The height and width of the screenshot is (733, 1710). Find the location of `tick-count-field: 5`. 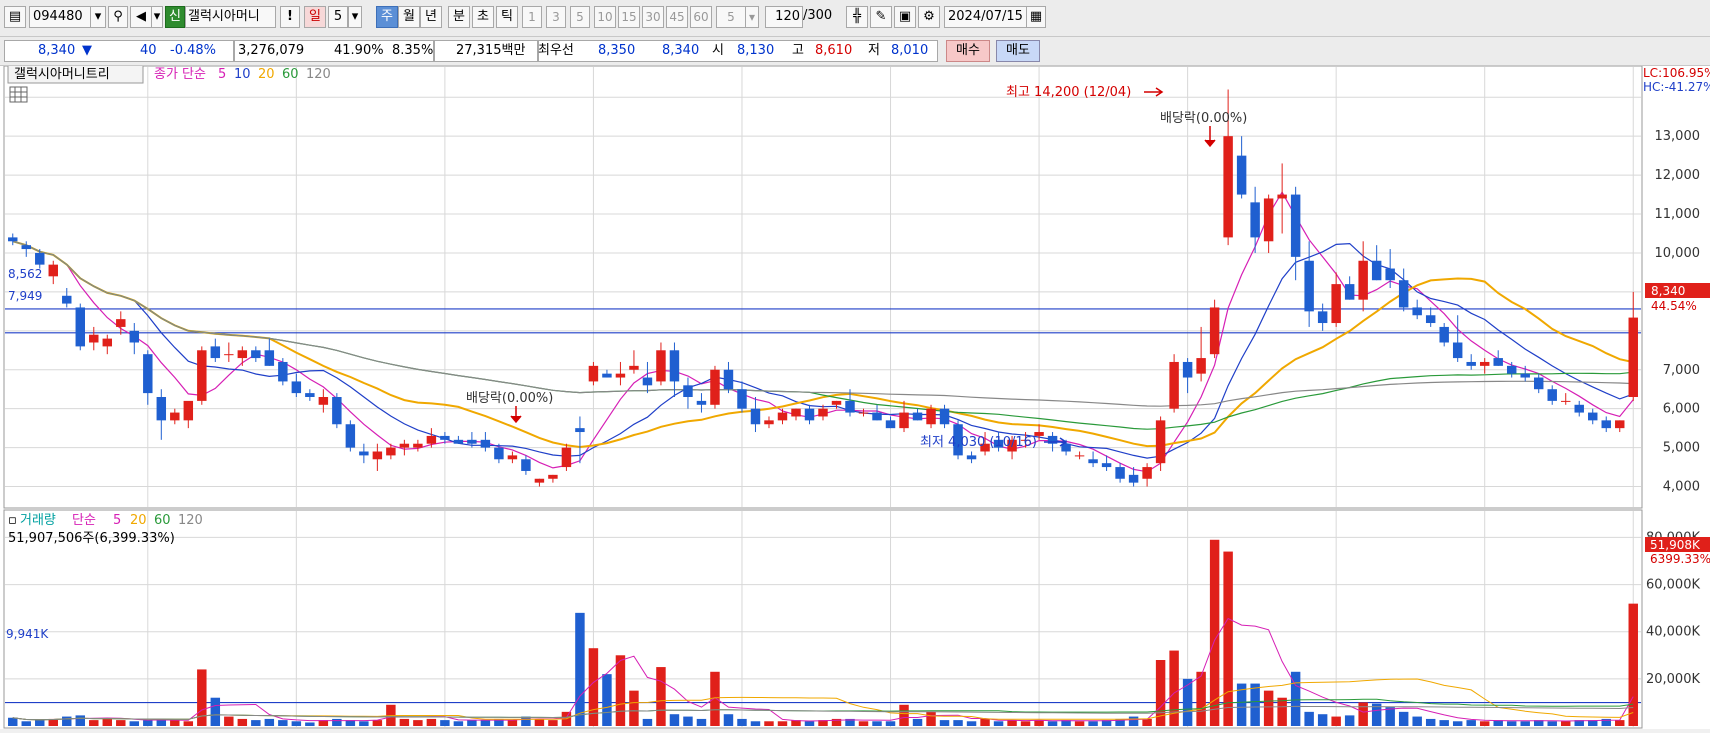

tick-count-field: 5 is located at coordinates (731, 17).